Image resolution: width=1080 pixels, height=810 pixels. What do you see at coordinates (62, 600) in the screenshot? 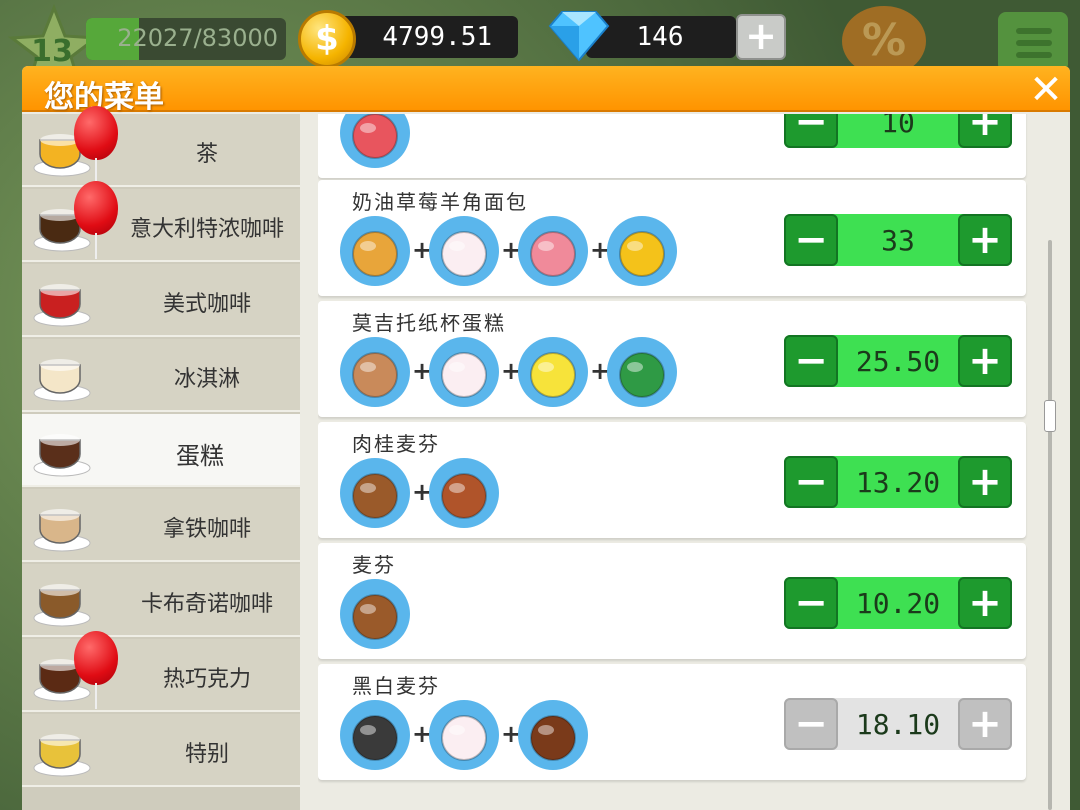
I see `cappuccino-glass-icon` at bounding box center [62, 600].